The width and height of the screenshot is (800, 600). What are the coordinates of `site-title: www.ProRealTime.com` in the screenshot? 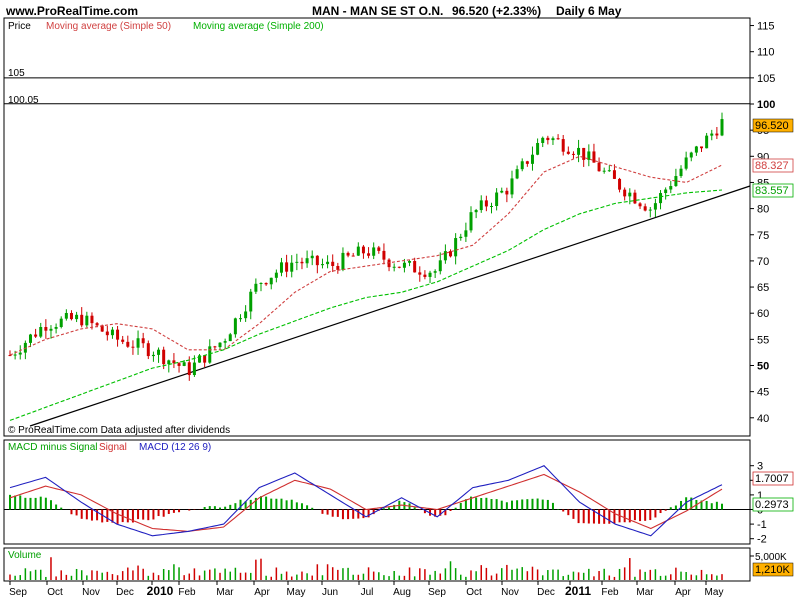 It's located at (71, 11).